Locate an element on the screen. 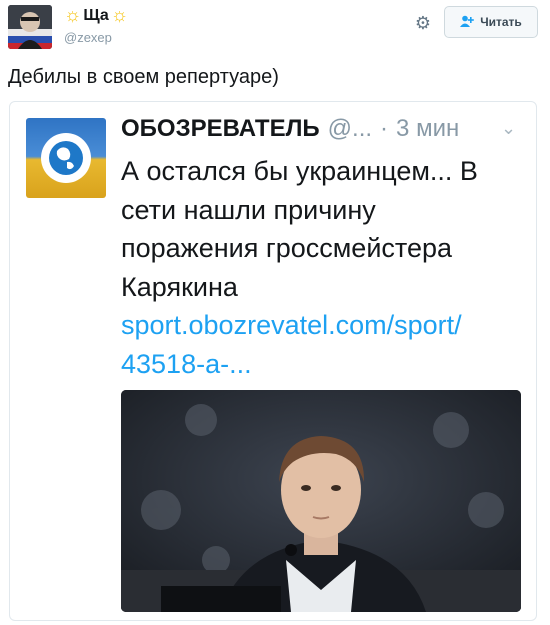 This screenshot has width=550, height=625. quoted-header: ОБОЗРЕВАТЕЛЬ @... · 3 мин is located at coordinates (290, 129).